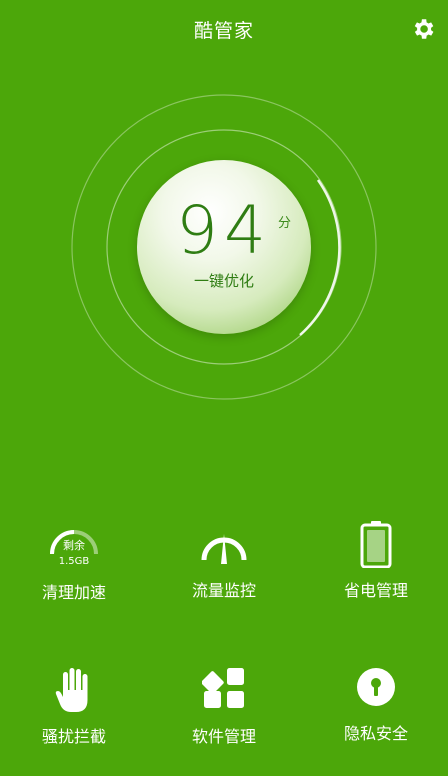  I want to click on tool-cleanup-speedup: 剩余 1.5GB 清理加速, so click(74, 575).